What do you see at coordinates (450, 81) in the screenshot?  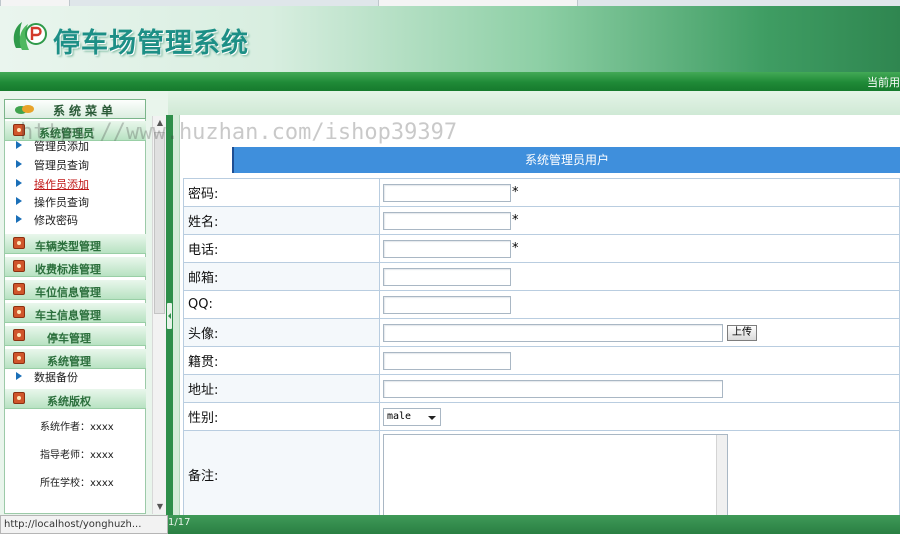 I see `top-nav-bar: 当前用` at bounding box center [450, 81].